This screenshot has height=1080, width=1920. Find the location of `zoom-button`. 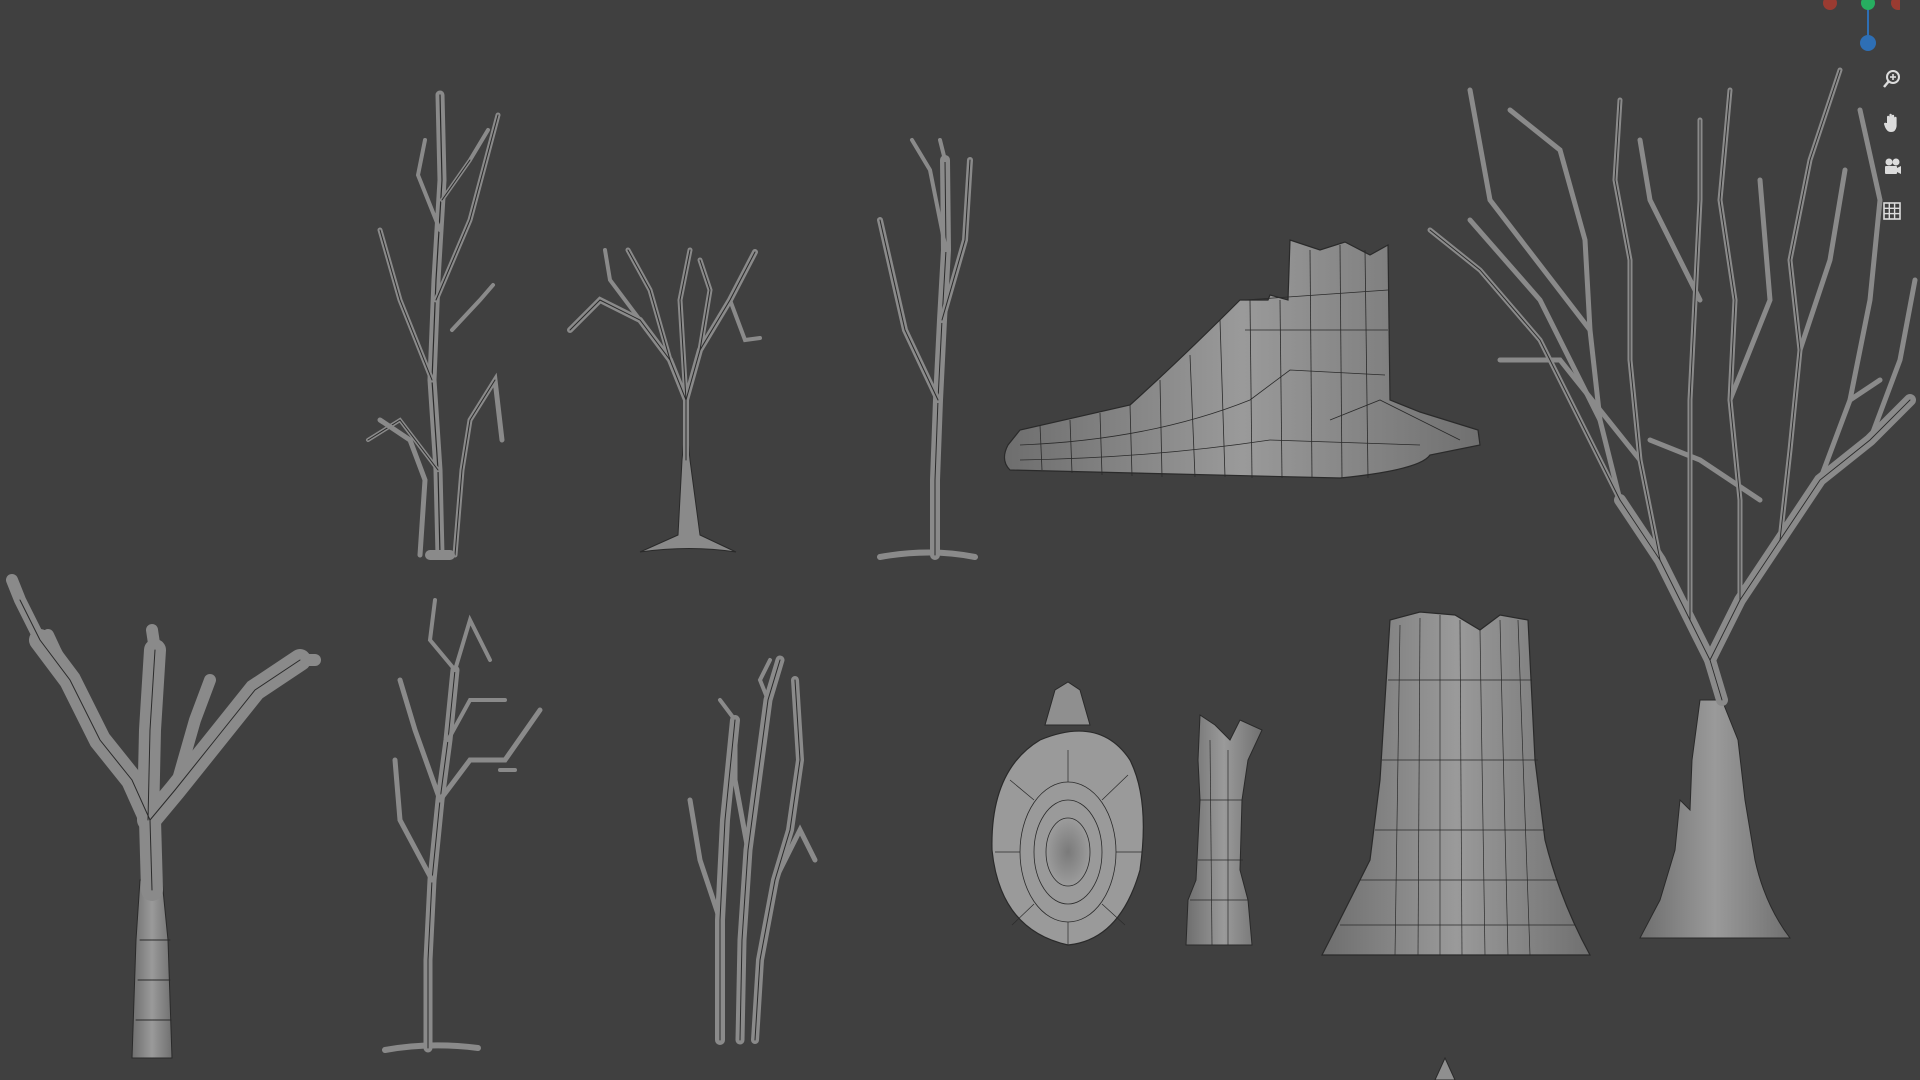

zoom-button is located at coordinates (1892, 79).